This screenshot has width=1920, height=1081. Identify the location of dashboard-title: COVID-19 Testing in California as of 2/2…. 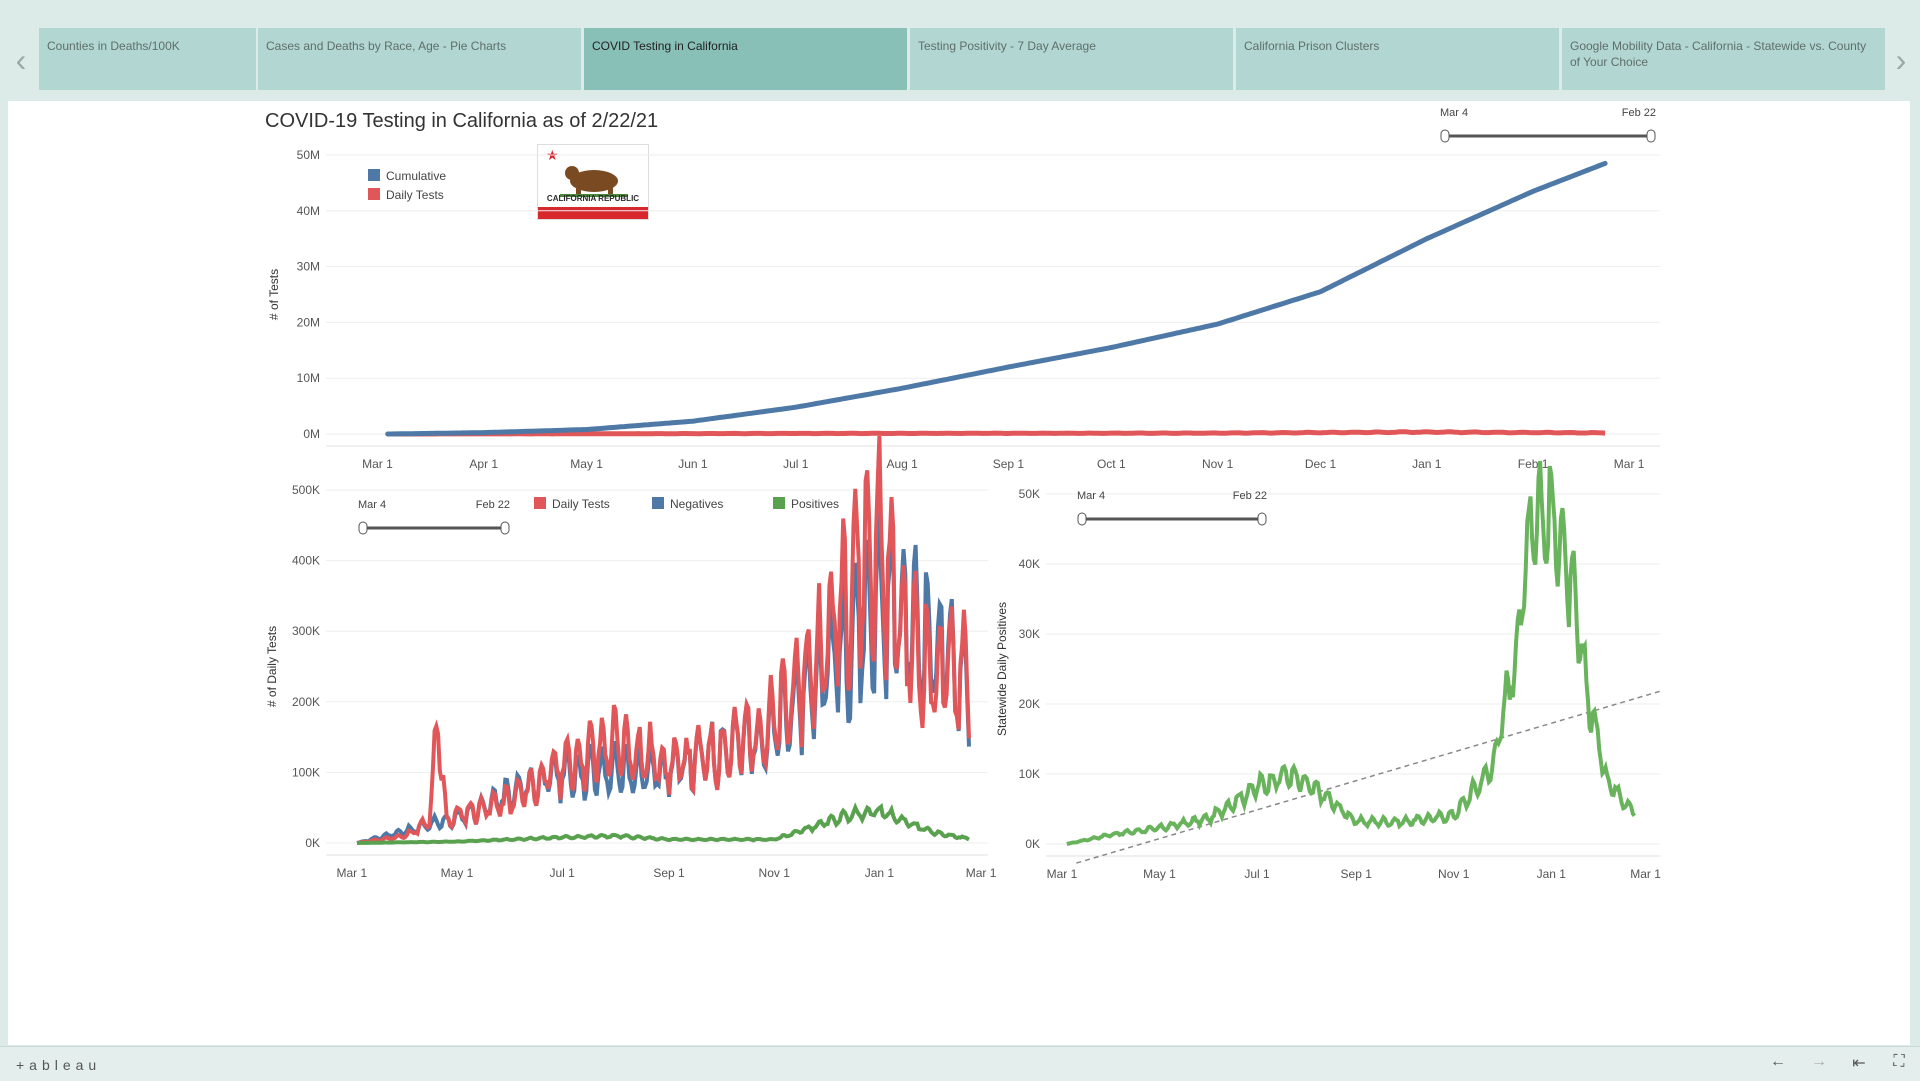
(462, 121).